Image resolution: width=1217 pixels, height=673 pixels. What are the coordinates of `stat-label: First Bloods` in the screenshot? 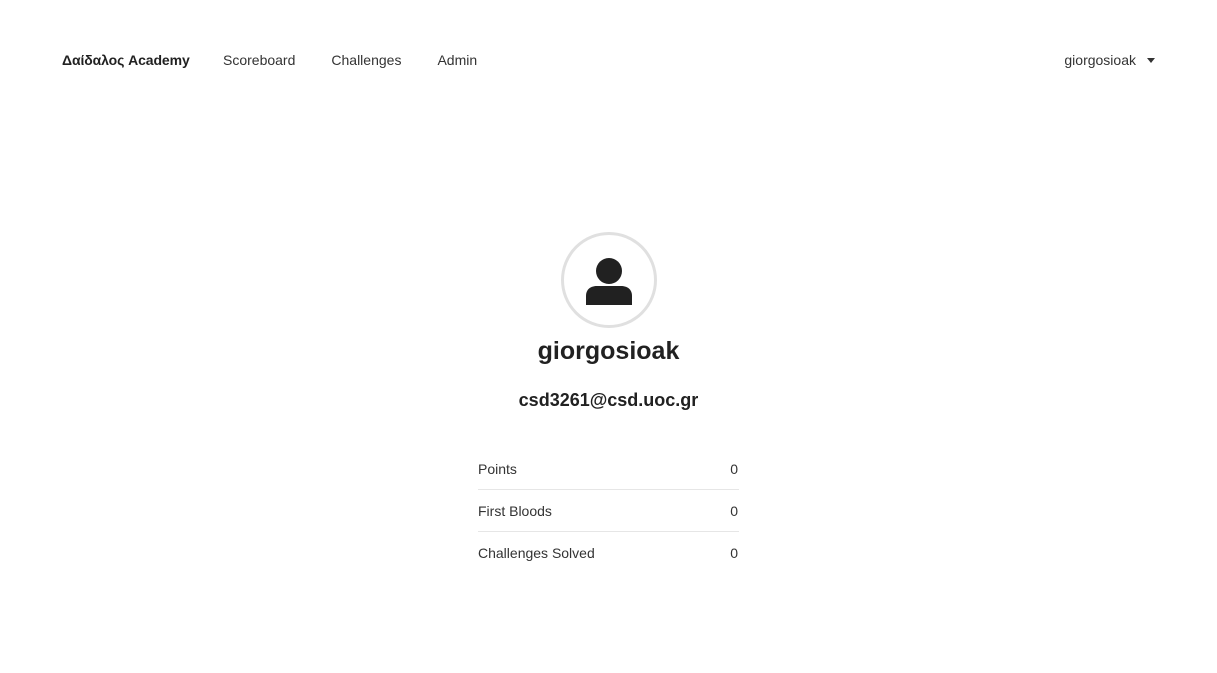 It's located at (515, 510).